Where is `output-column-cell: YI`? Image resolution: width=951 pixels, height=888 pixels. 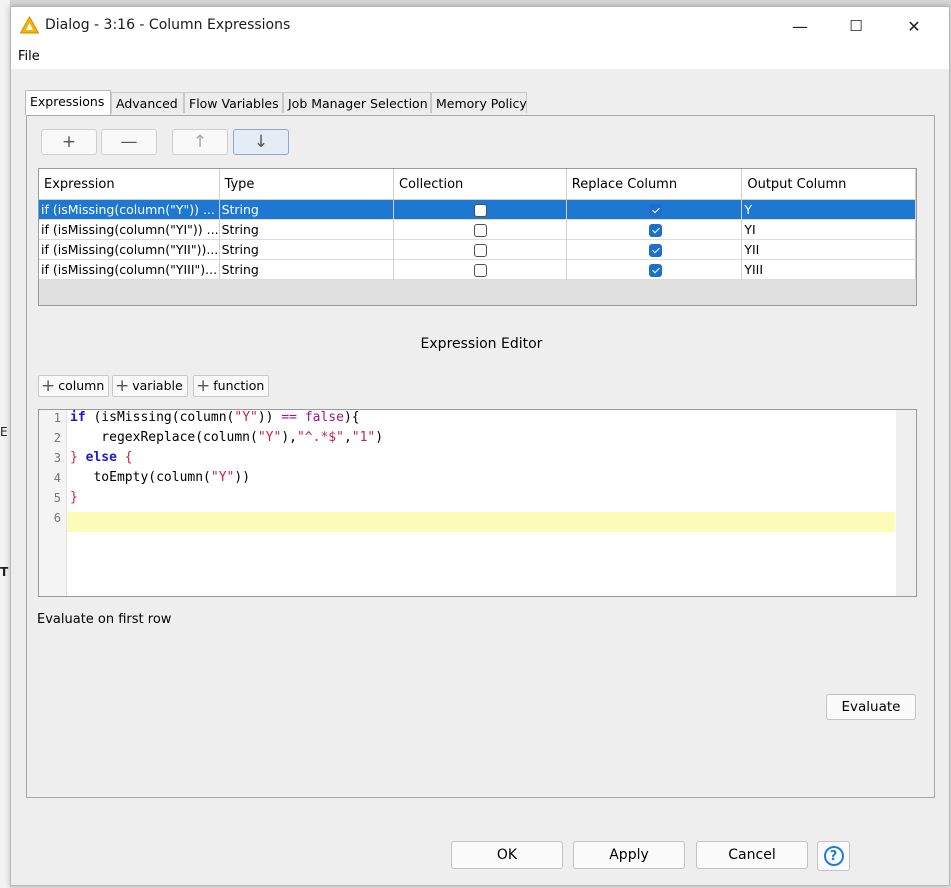
output-column-cell: YI is located at coordinates (828, 229).